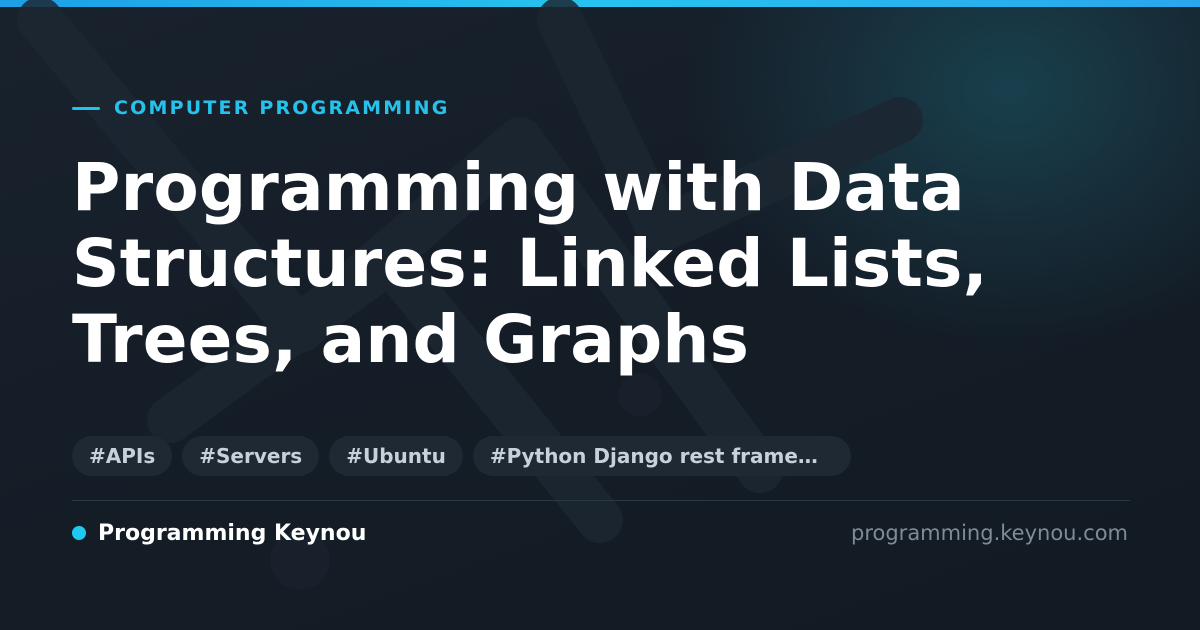 The width and height of the screenshot is (1200, 630). What do you see at coordinates (601, 500) in the screenshot?
I see `footer-divider` at bounding box center [601, 500].